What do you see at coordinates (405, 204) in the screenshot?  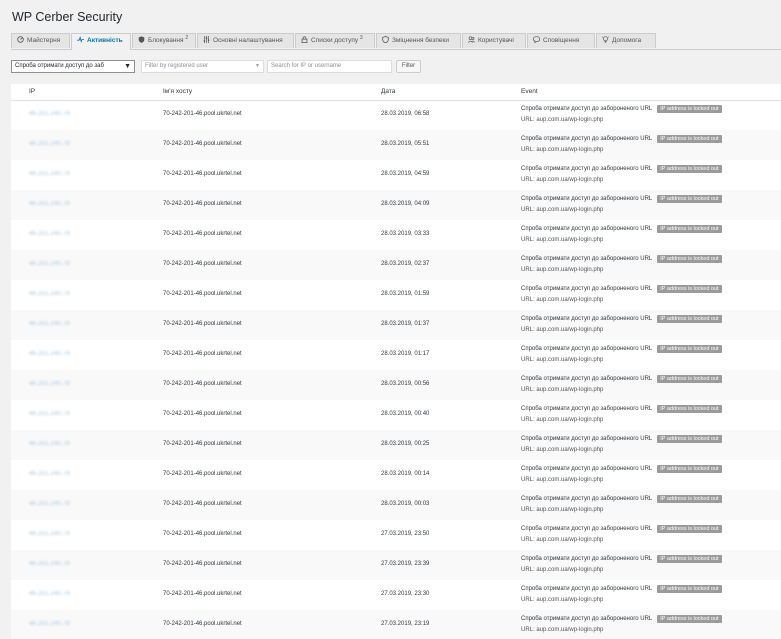 I see `event-date: 28.03.2019, 04:09` at bounding box center [405, 204].